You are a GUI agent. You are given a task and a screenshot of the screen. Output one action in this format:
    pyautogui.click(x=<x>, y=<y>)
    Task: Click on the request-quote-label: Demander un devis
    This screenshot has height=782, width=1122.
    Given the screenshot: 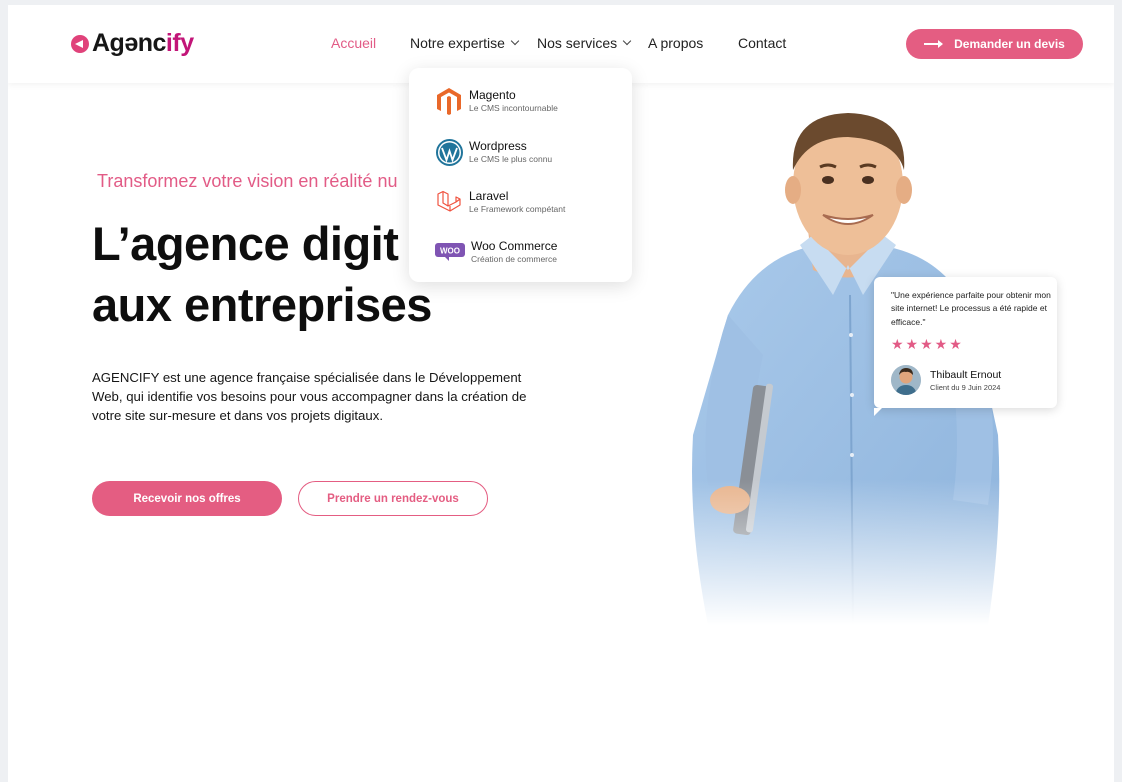 What is the action you would take?
    pyautogui.click(x=1009, y=44)
    